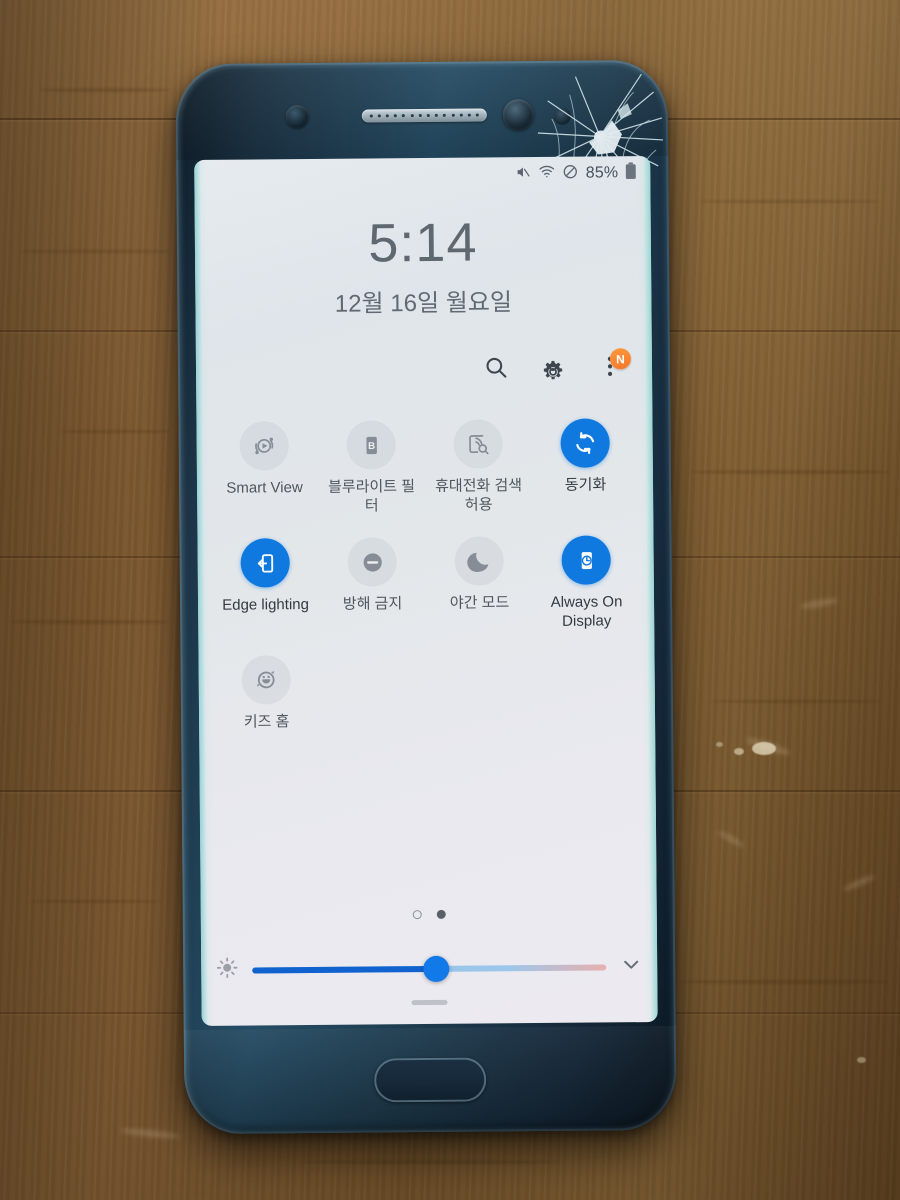 The width and height of the screenshot is (900, 1200). I want to click on brightness-slider, so click(429, 968).